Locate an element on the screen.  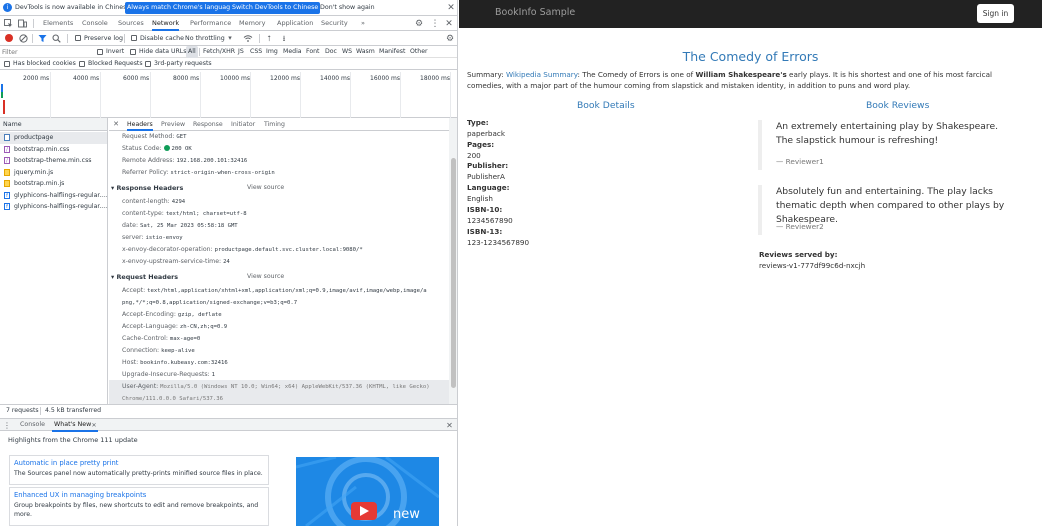
tab-console: Console is located at coordinates (95, 23).